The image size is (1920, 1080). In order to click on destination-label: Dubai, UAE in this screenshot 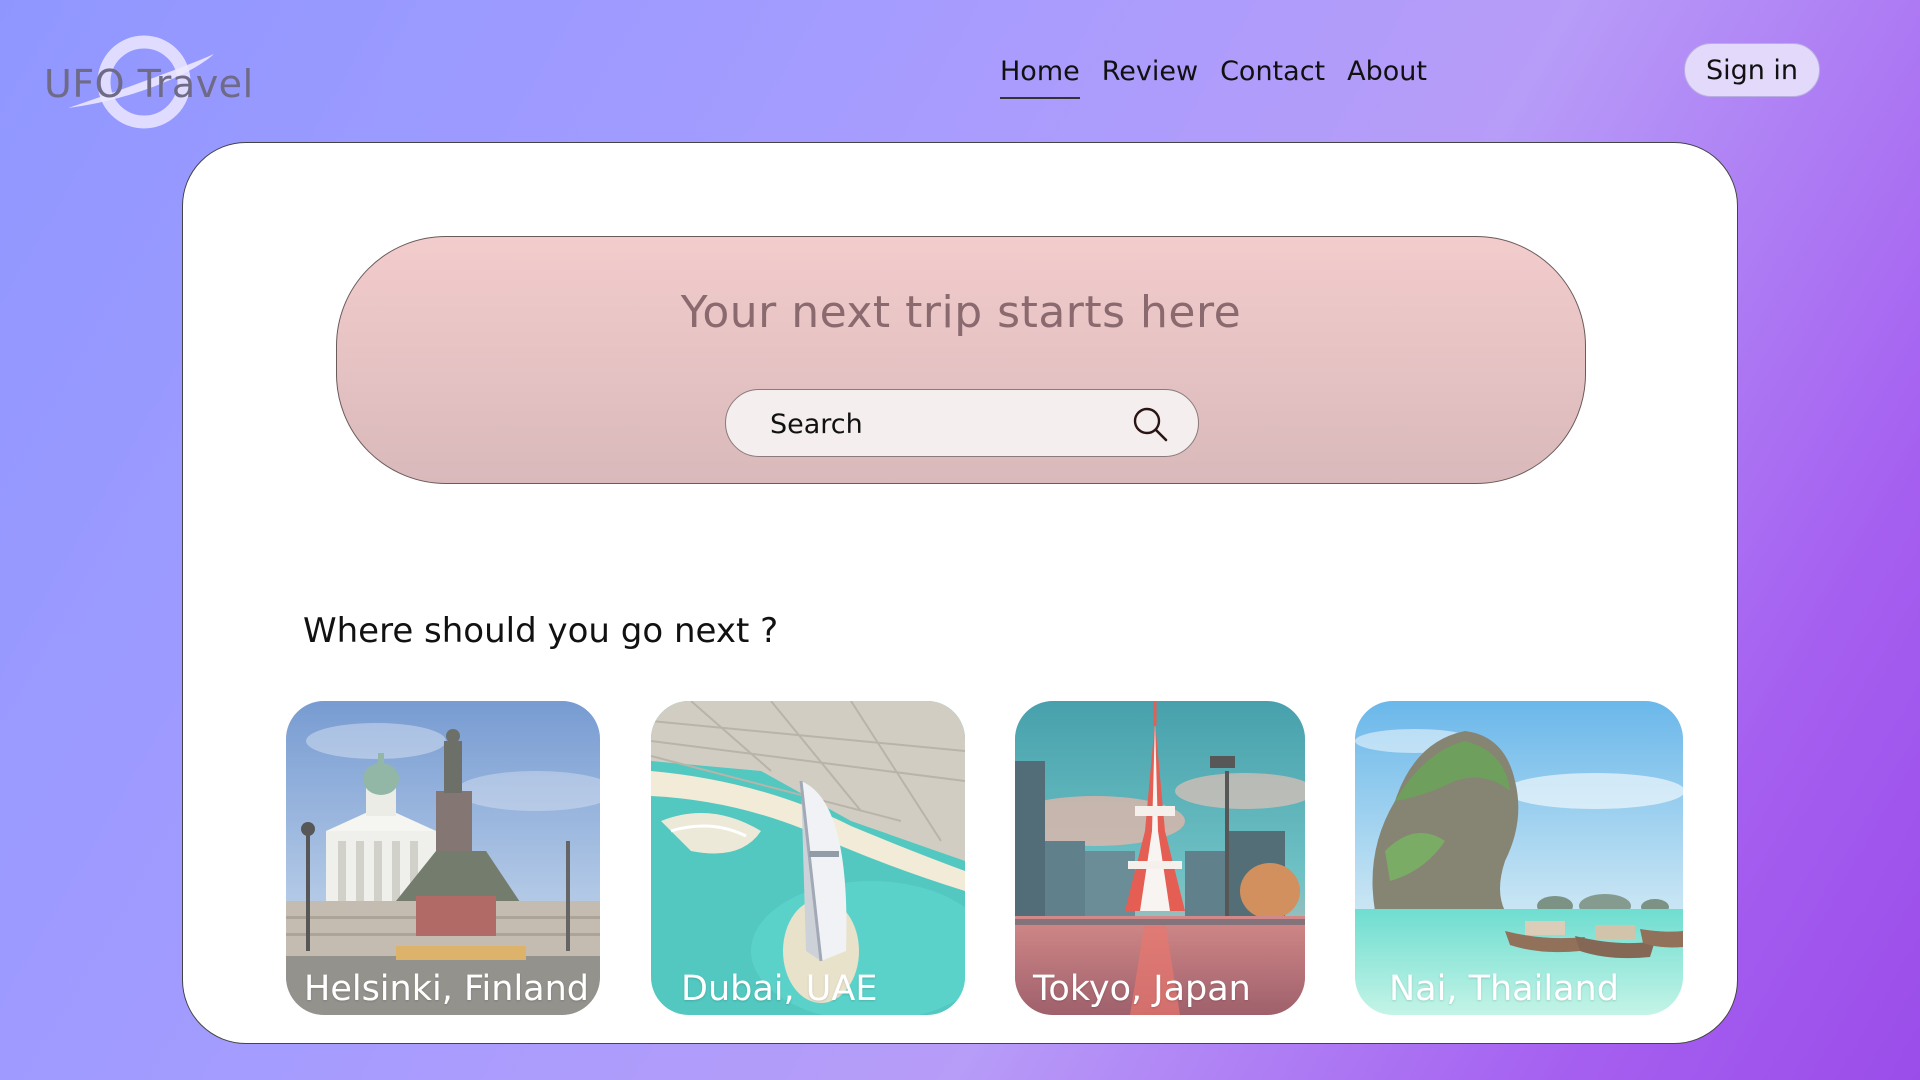, I will do `click(779, 989)`.